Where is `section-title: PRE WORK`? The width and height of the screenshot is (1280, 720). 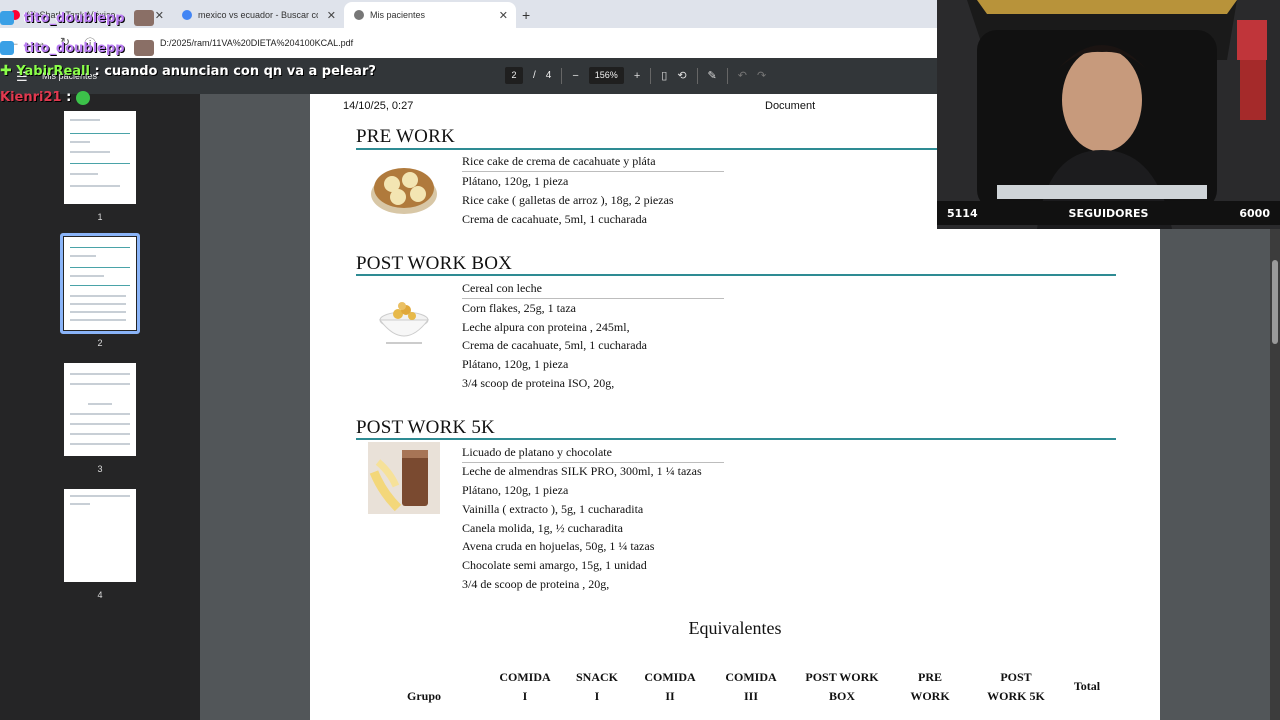 section-title: PRE WORK is located at coordinates (405, 136).